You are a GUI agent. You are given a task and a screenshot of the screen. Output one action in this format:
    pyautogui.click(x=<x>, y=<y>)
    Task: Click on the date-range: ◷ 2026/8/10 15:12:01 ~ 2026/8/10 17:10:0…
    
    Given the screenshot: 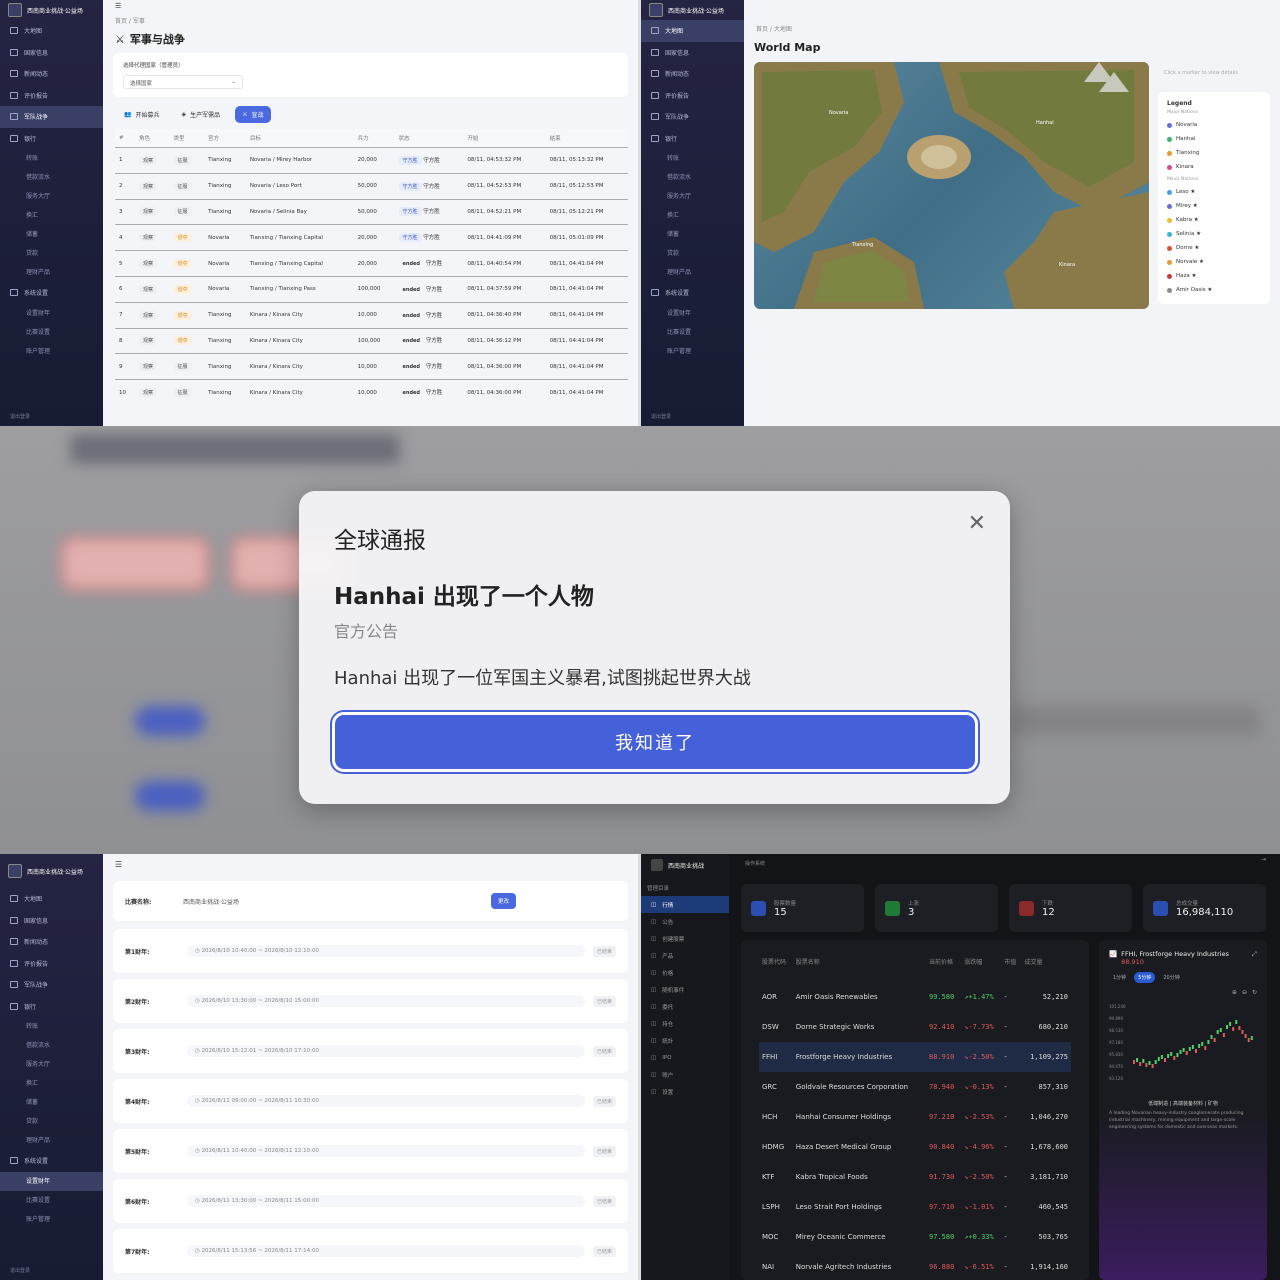 What is the action you would take?
    pyautogui.click(x=386, y=1051)
    